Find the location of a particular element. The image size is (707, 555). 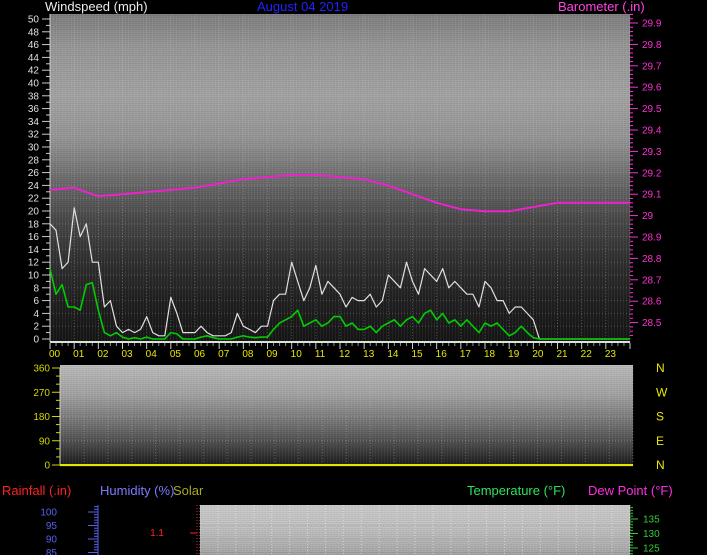

svg-text: 2 is located at coordinates (36, 327).